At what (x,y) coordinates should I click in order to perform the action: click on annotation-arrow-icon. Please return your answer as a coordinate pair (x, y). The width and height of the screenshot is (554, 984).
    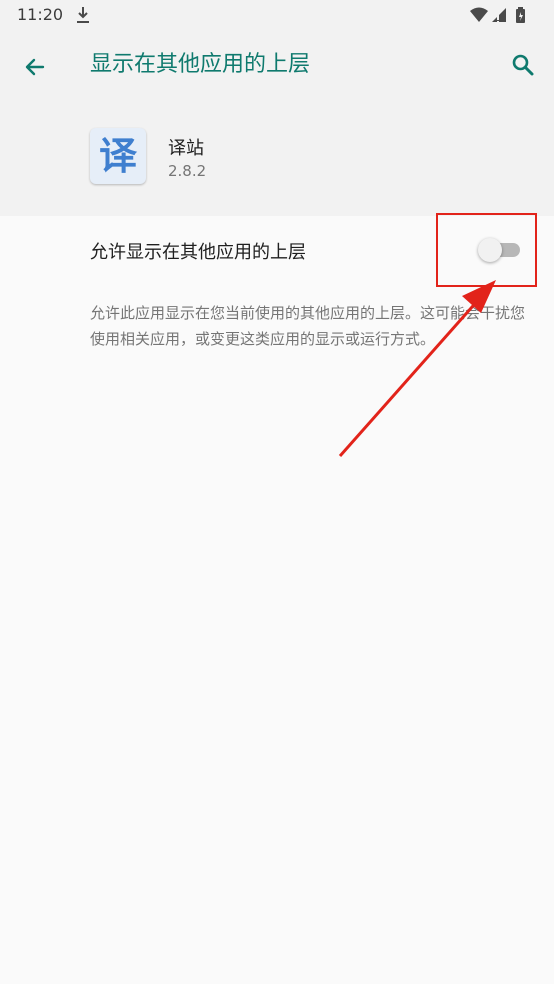
    Looking at the image, I should click on (417, 368).